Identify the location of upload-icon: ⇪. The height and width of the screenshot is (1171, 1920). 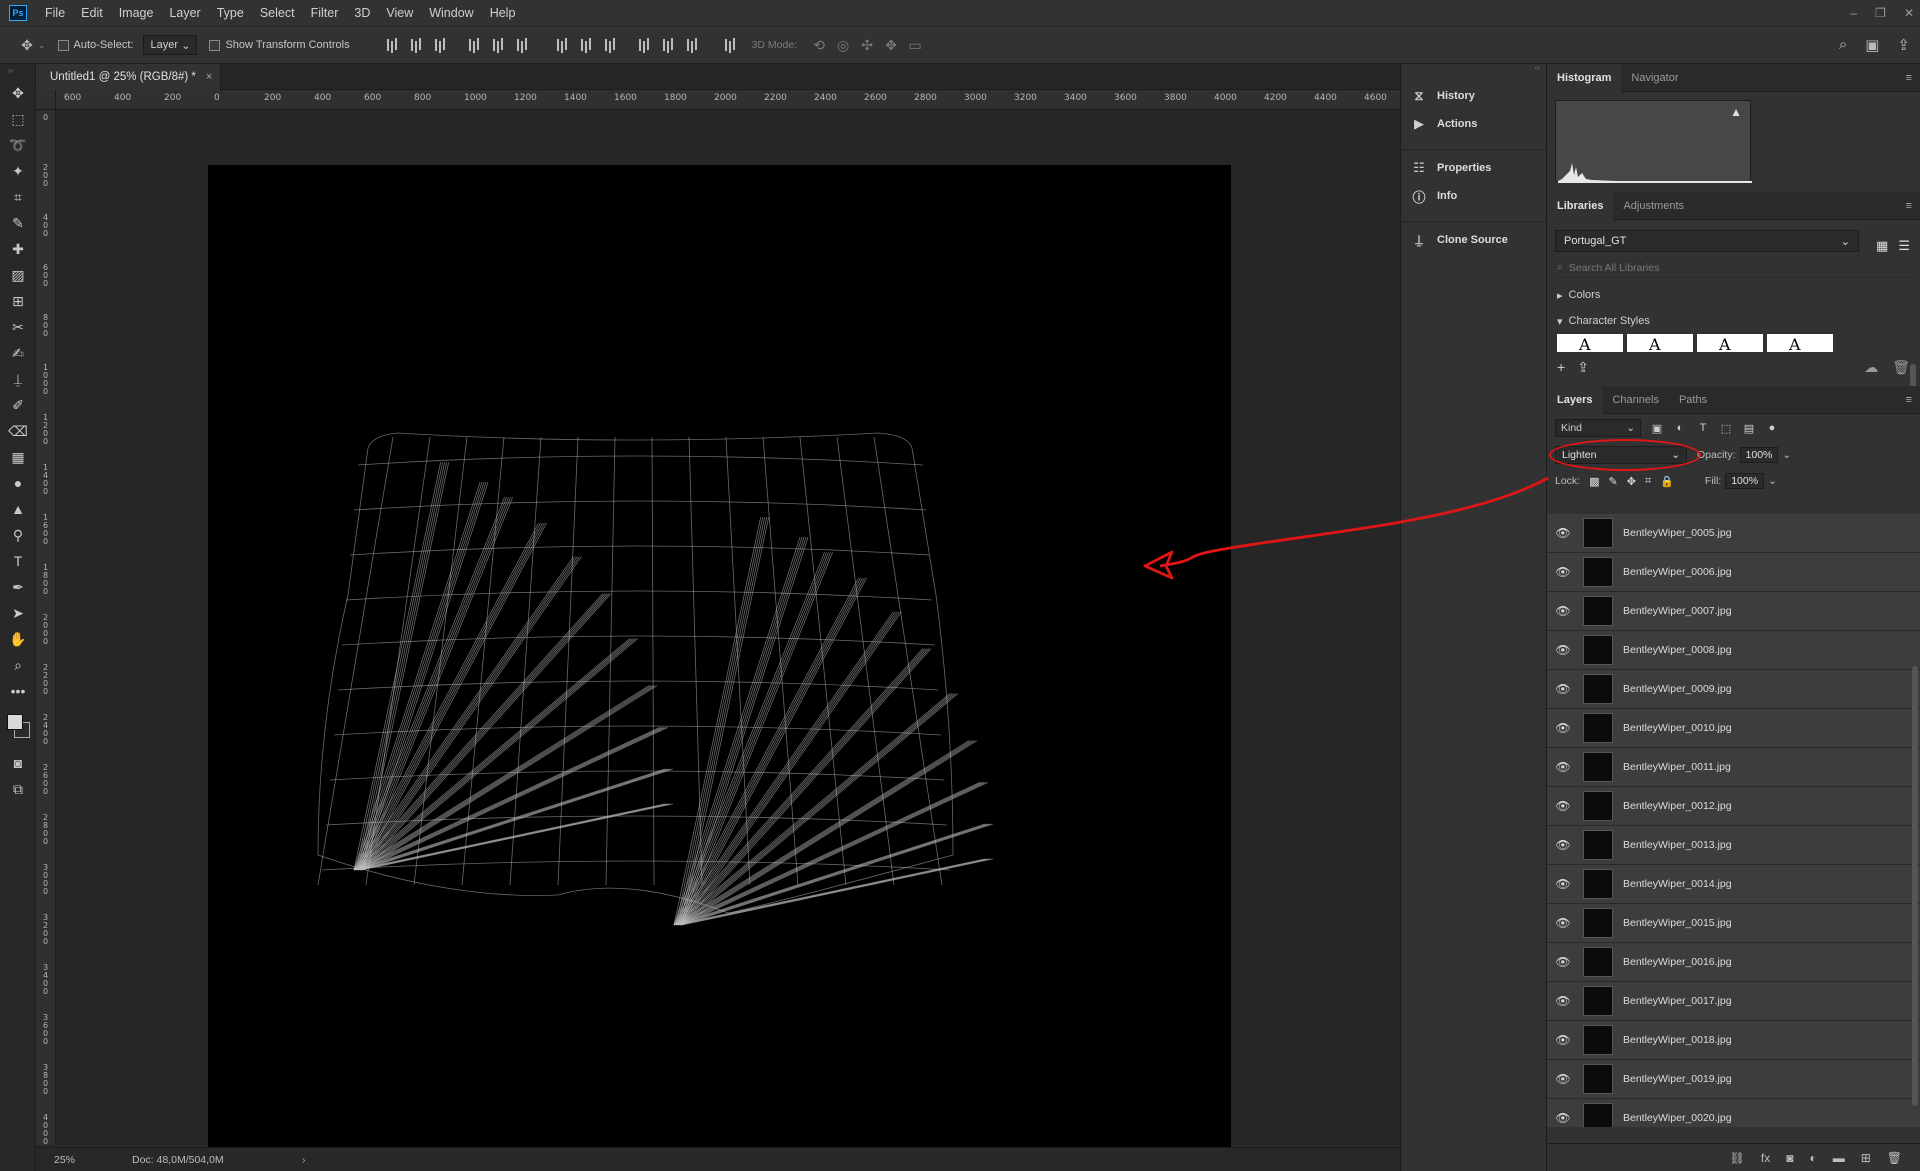
(1583, 367).